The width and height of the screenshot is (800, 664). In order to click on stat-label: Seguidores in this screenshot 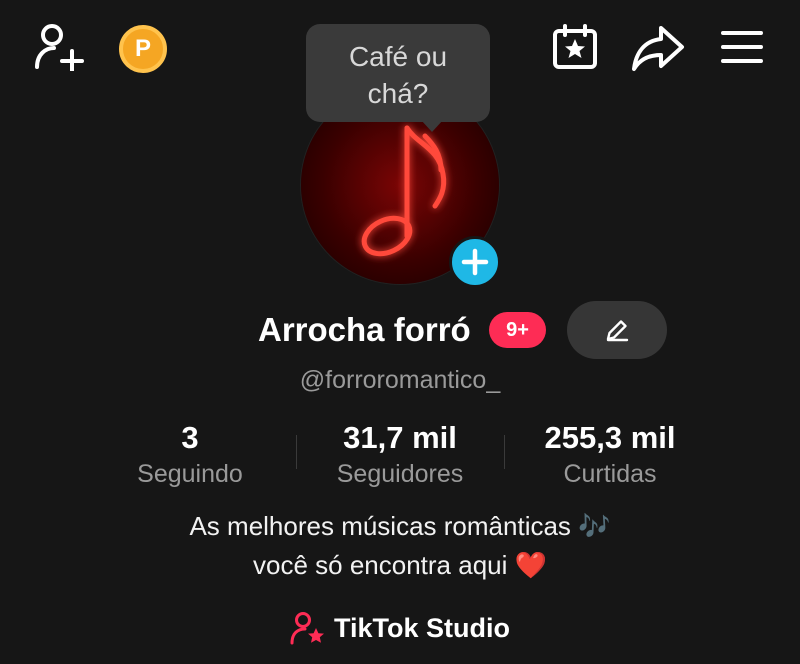, I will do `click(400, 474)`.